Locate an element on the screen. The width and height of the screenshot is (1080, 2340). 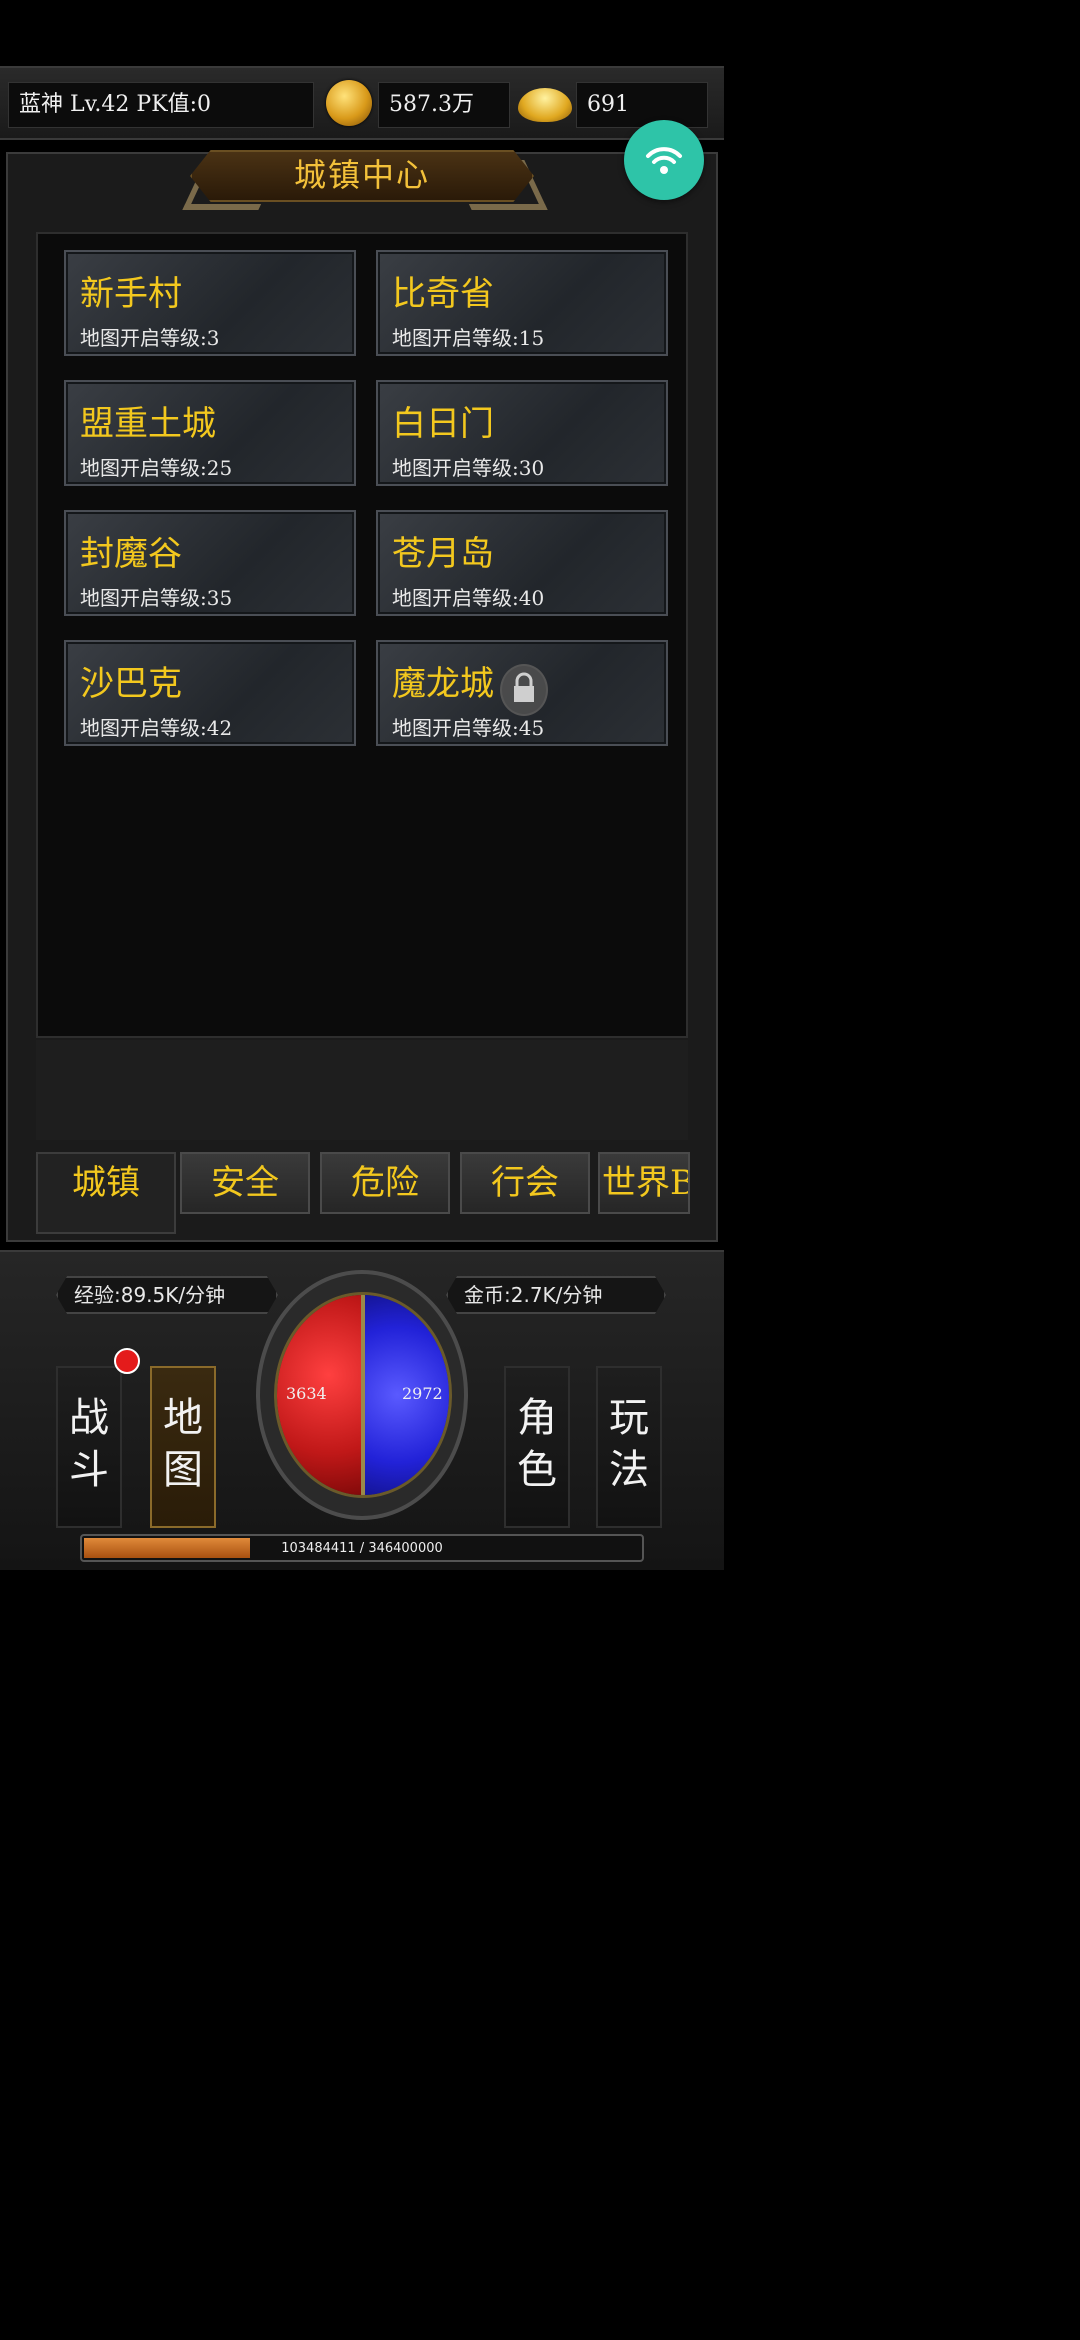
hp-value: 3634 is located at coordinates (306, 1393).